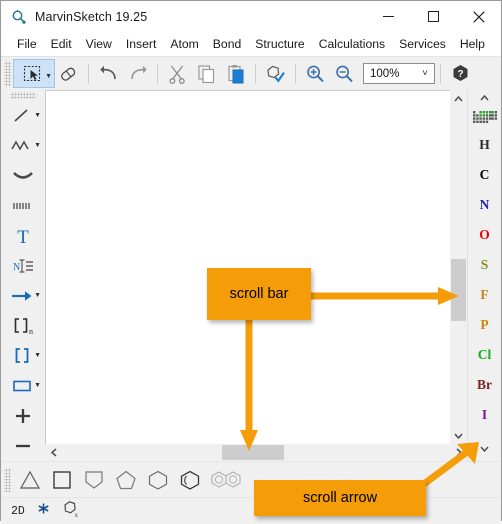 The width and height of the screenshot is (502, 524). I want to click on element-button-cl: Cl, so click(485, 355).